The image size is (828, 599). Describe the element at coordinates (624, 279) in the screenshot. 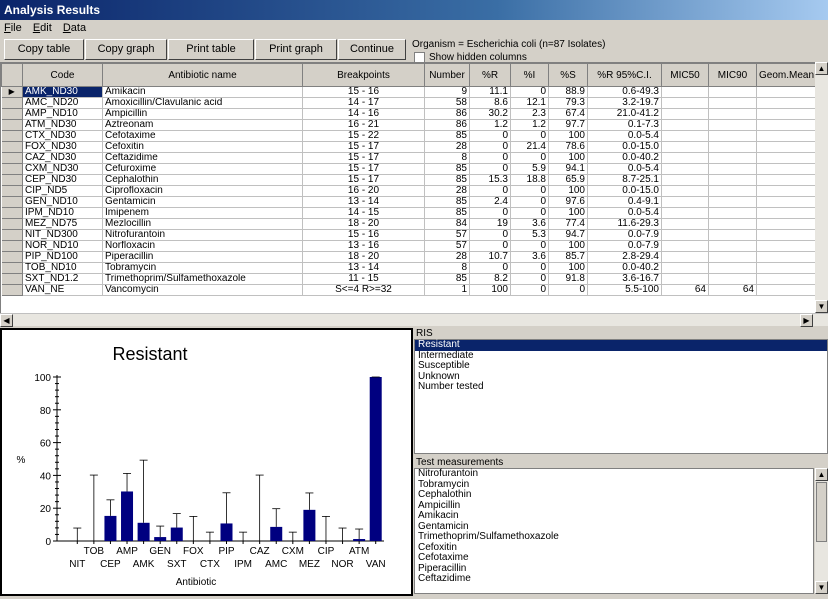

I see `table-cell: 3.6-16.7` at that location.